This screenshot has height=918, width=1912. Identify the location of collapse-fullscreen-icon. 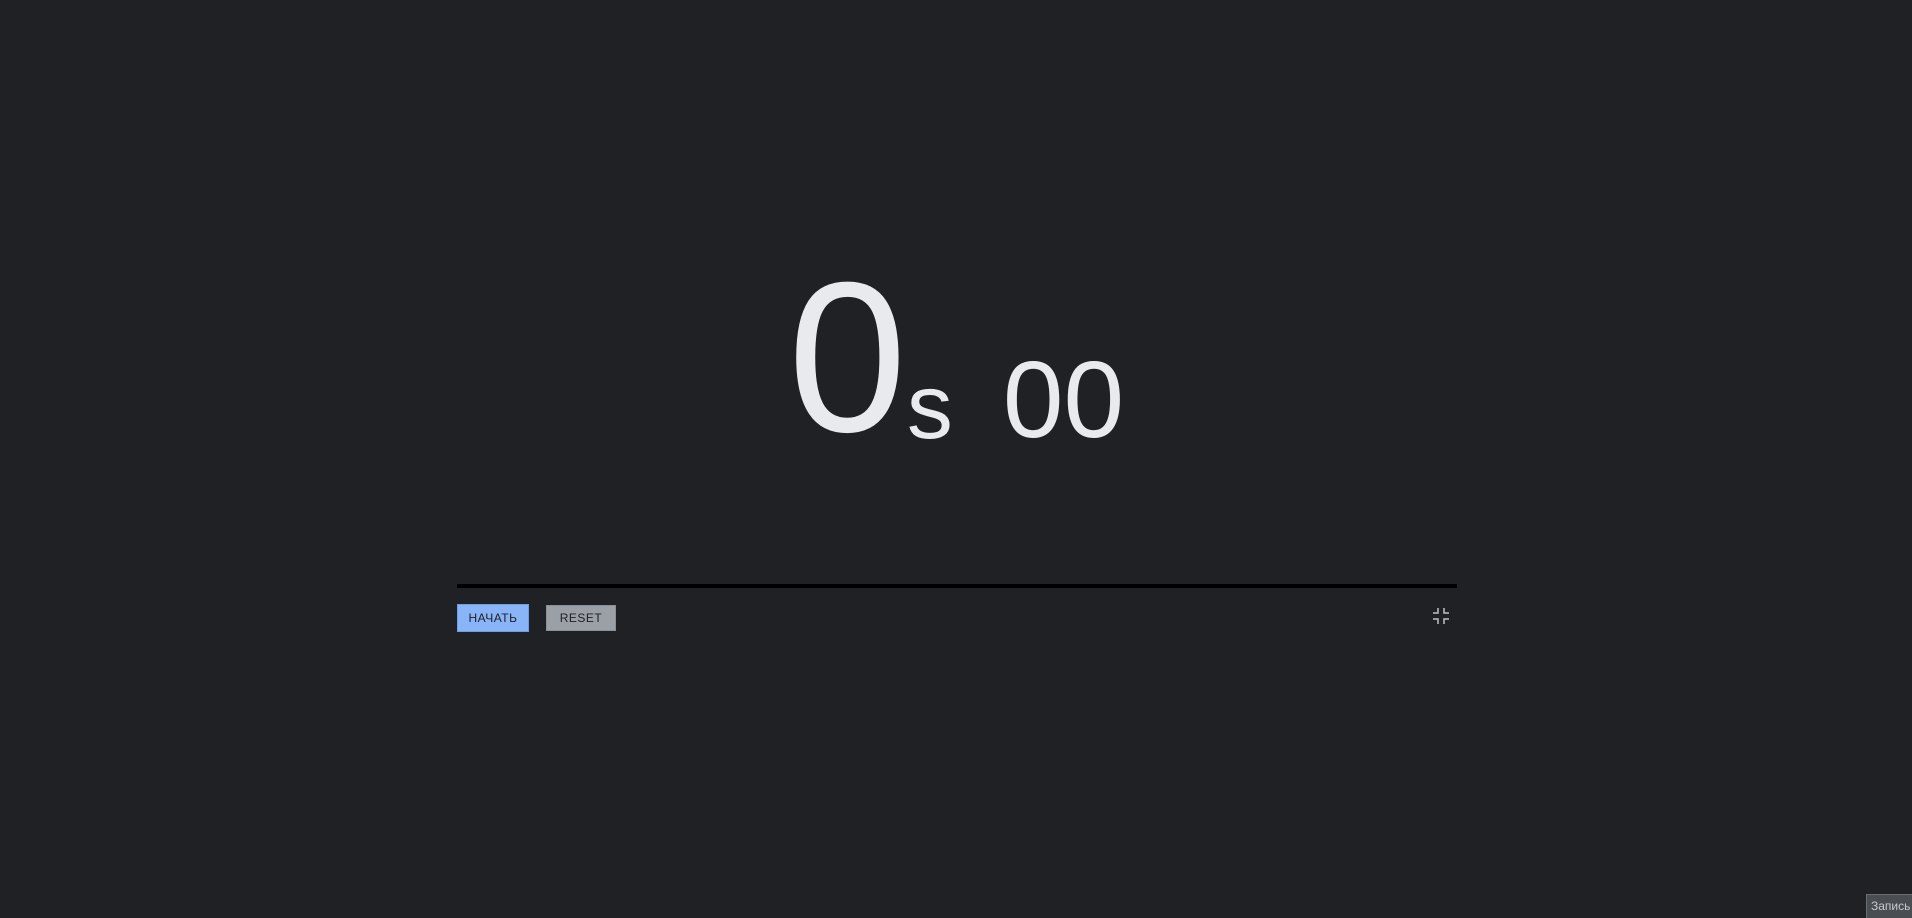
(1441, 616).